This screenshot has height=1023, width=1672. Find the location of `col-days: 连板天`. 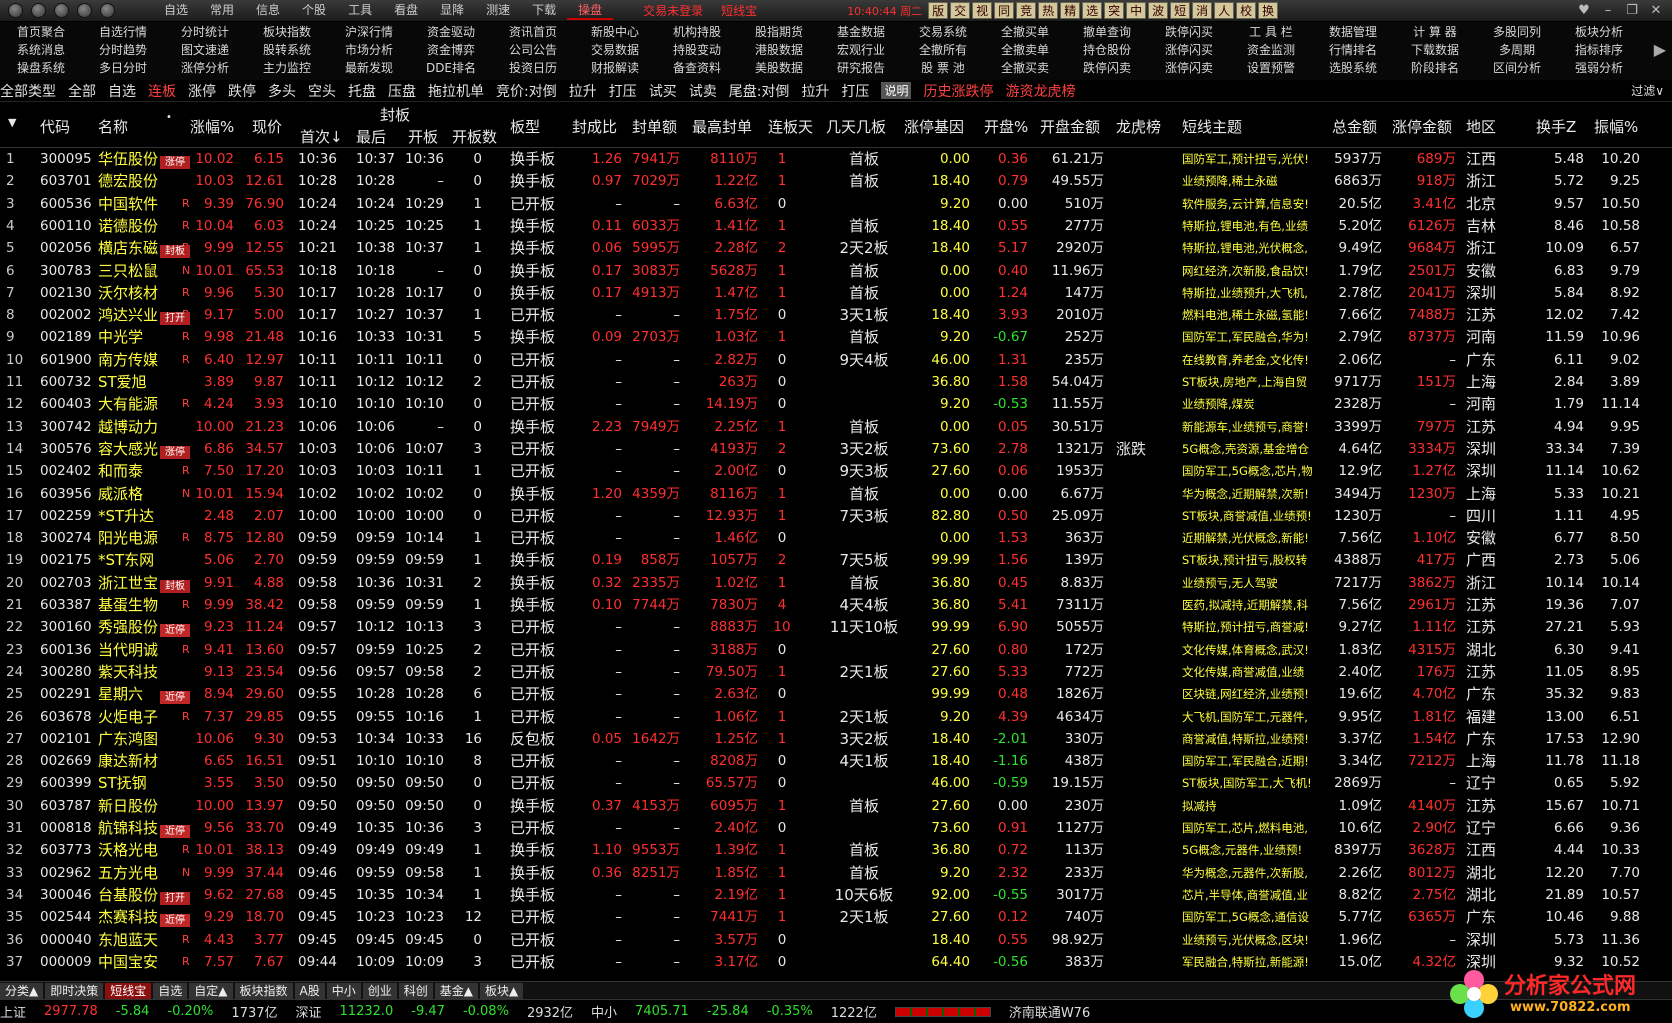

col-days: 连板天 is located at coordinates (790, 126).